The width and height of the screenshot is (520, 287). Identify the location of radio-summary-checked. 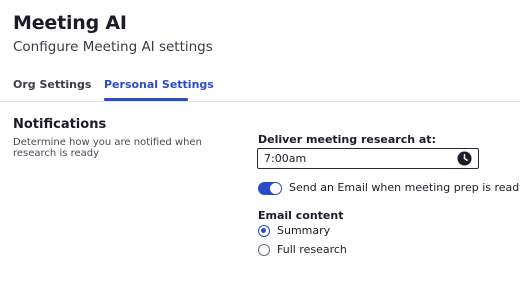
(264, 231).